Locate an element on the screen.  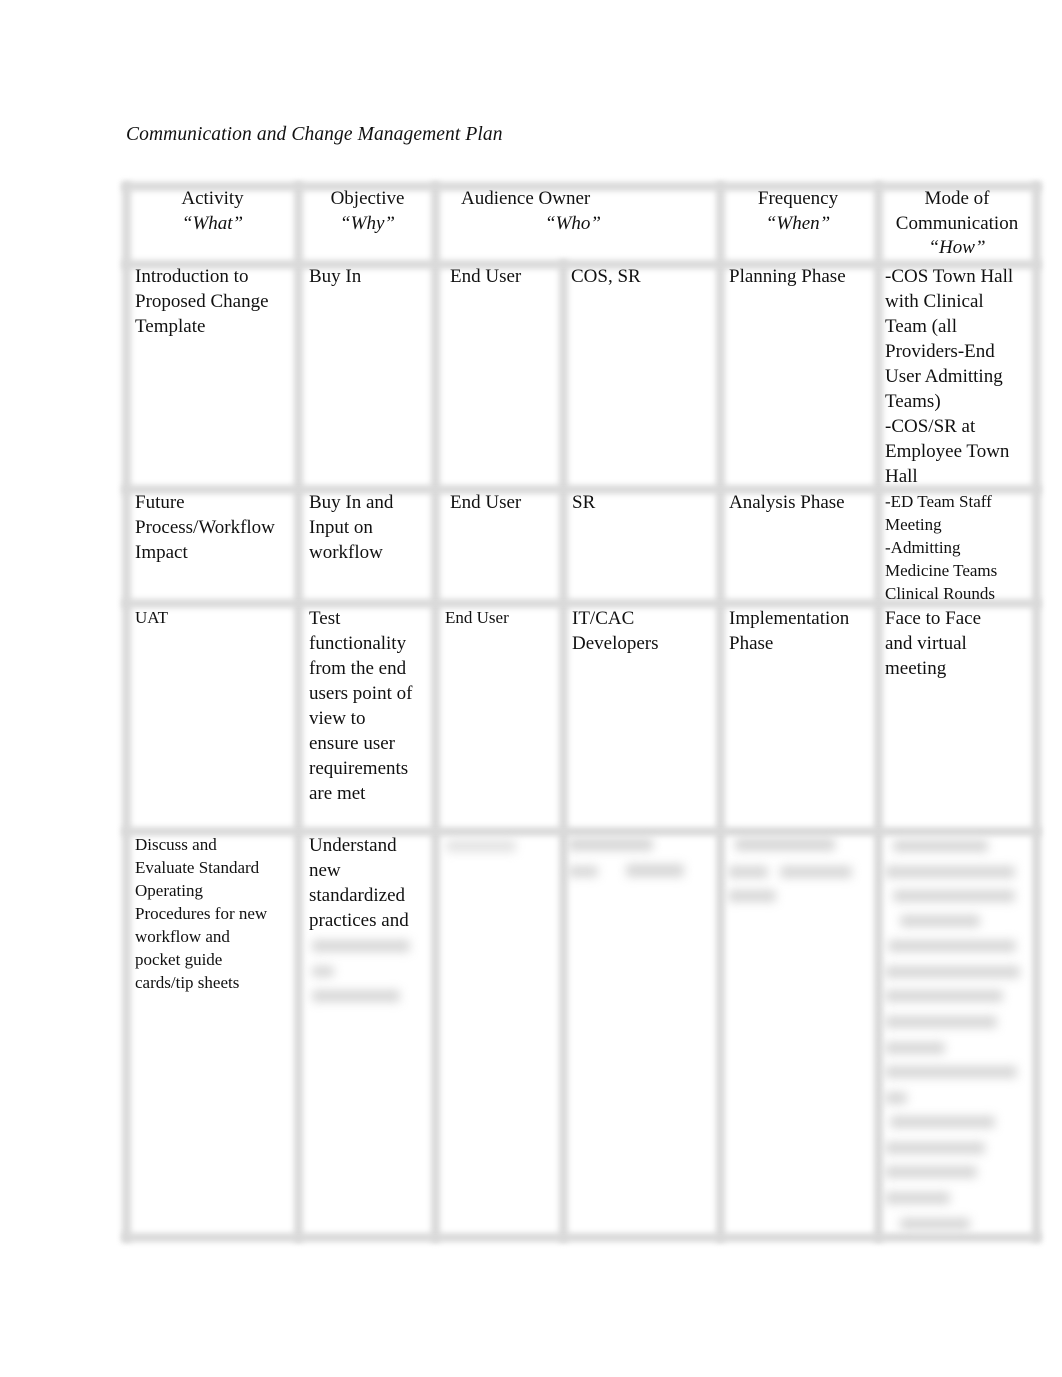
cell-frequency: Planning Phase is located at coordinates (787, 276).